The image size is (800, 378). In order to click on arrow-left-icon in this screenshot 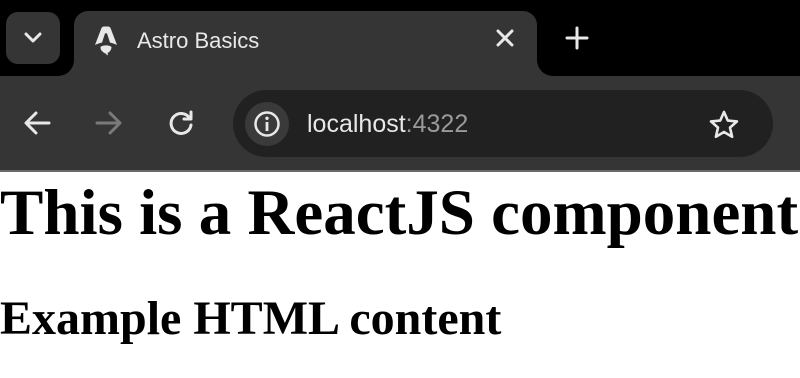, I will do `click(37, 123)`.